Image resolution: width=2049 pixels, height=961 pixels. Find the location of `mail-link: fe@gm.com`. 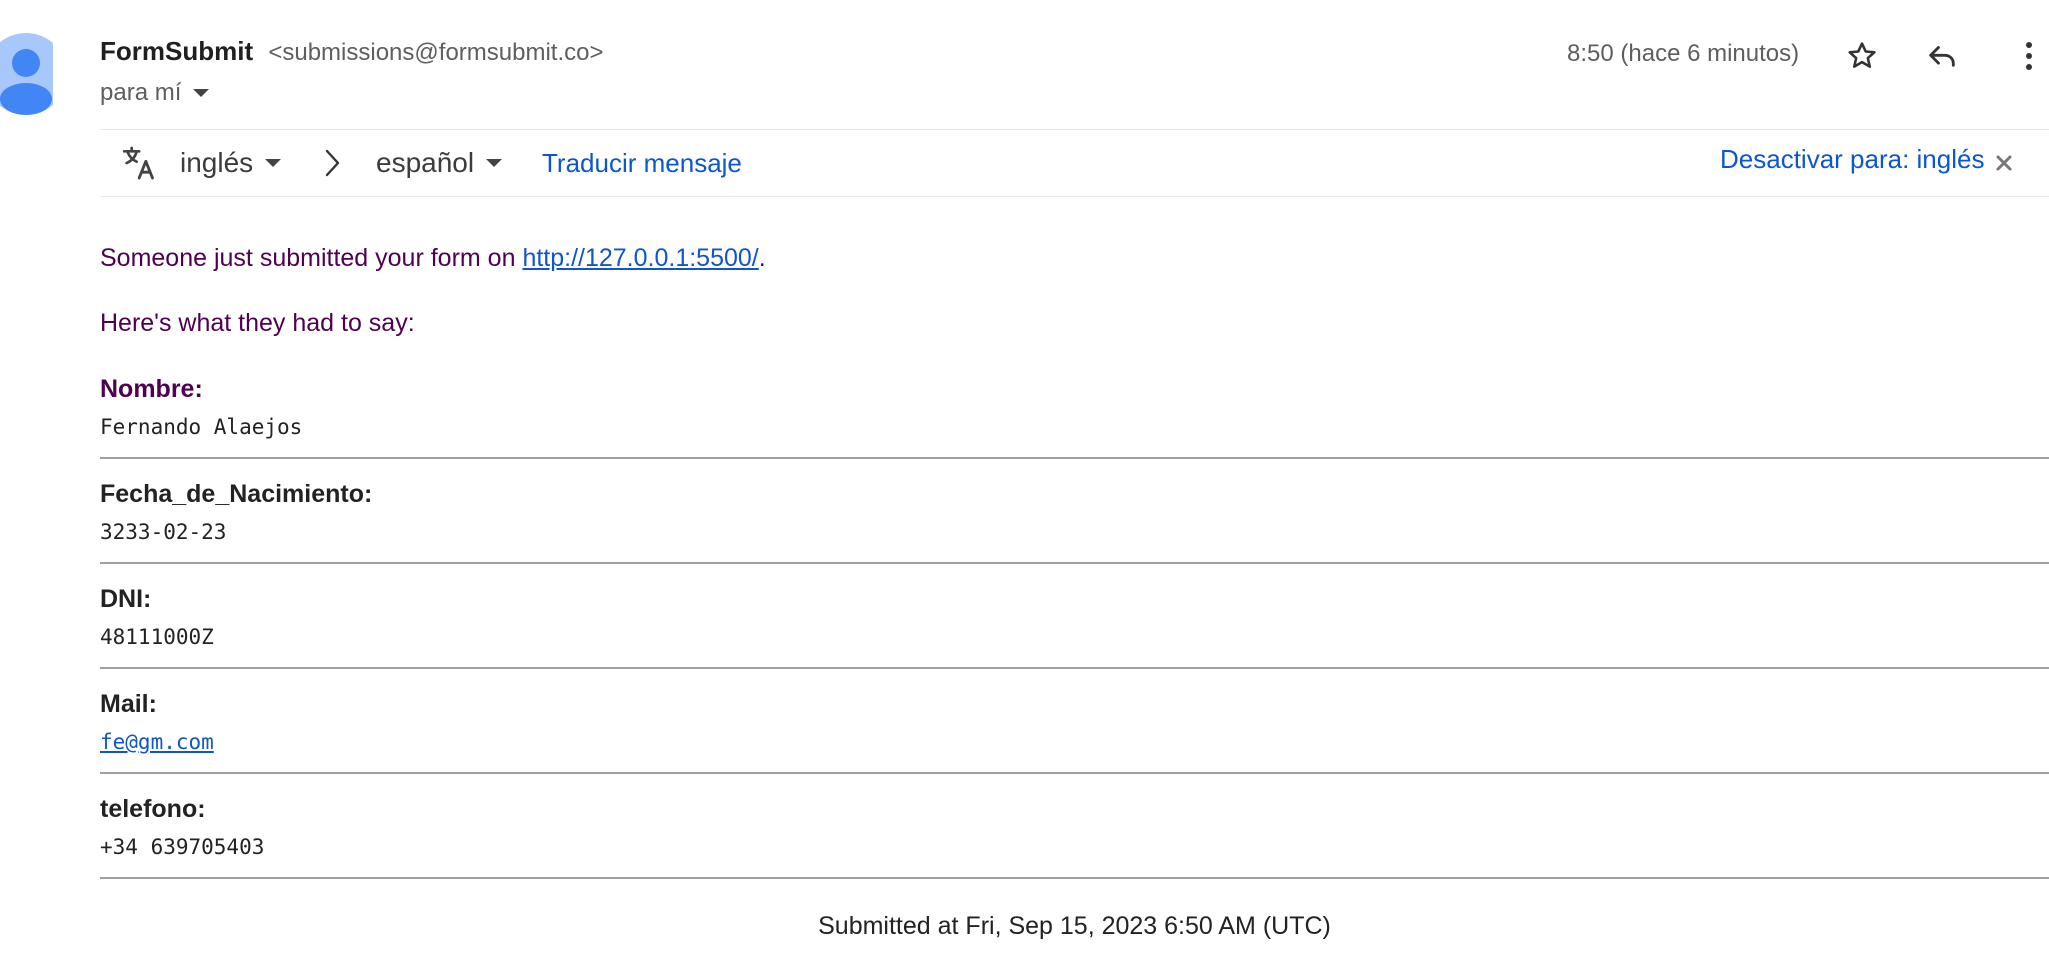

mail-link: fe@gm.com is located at coordinates (157, 742).